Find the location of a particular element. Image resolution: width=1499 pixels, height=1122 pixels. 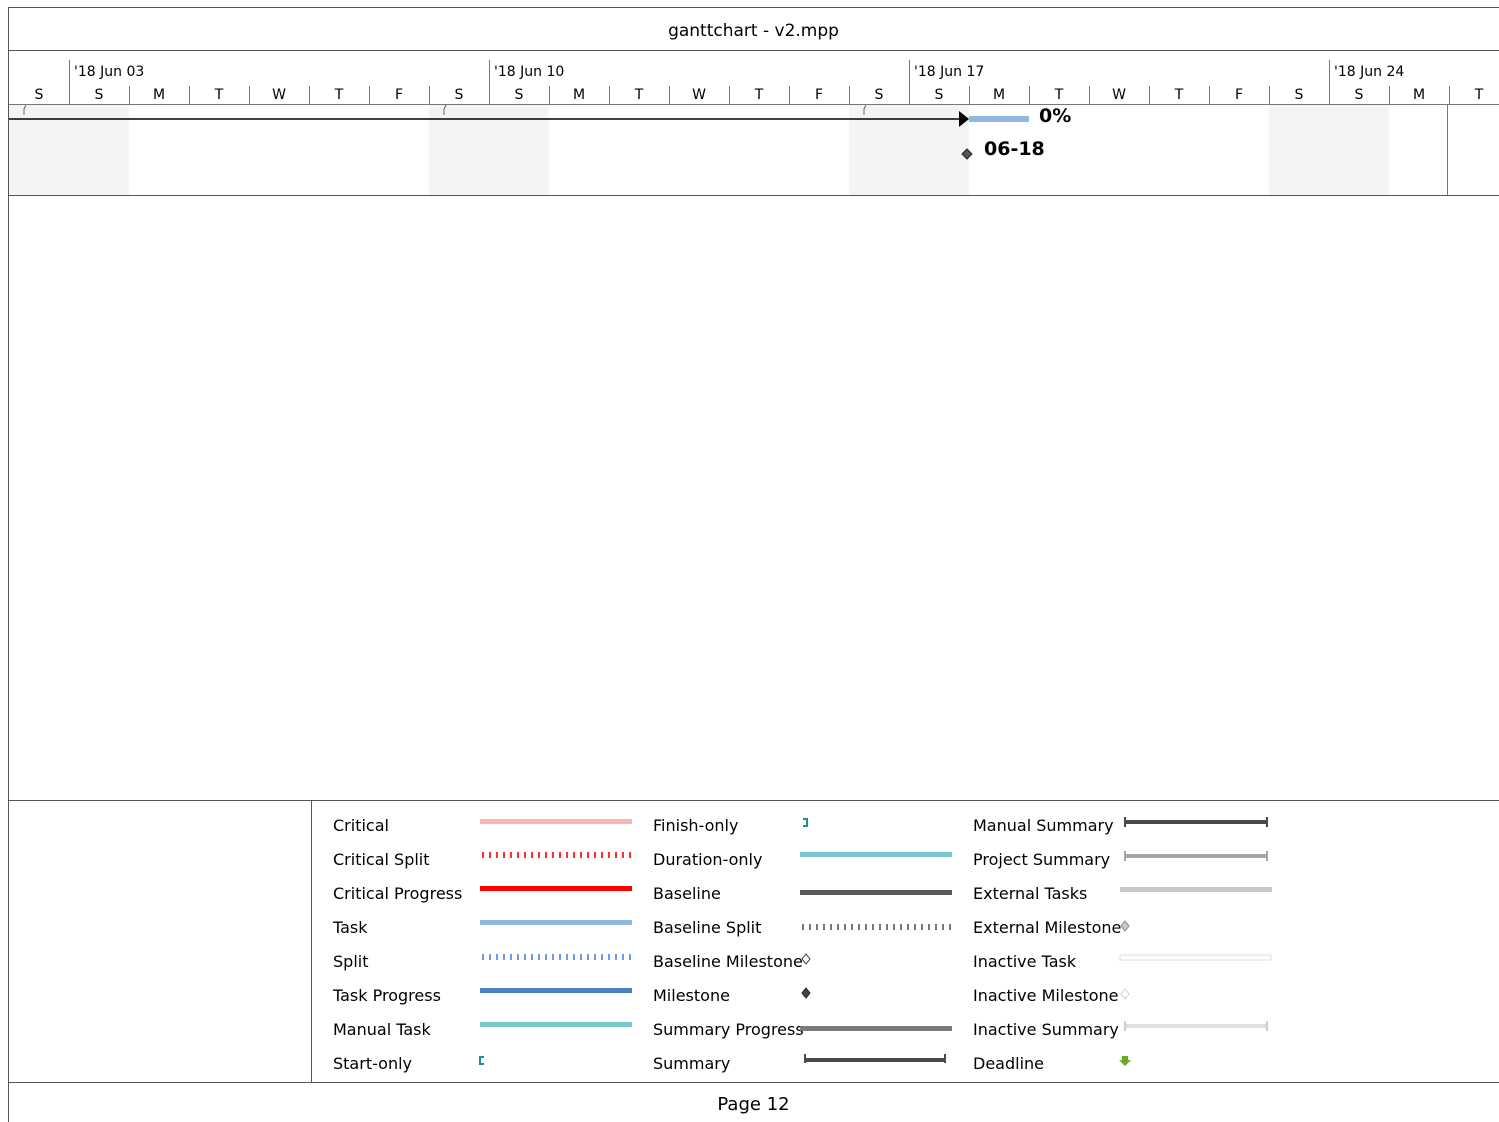

swatch-manual-task is located at coordinates (556, 1024).